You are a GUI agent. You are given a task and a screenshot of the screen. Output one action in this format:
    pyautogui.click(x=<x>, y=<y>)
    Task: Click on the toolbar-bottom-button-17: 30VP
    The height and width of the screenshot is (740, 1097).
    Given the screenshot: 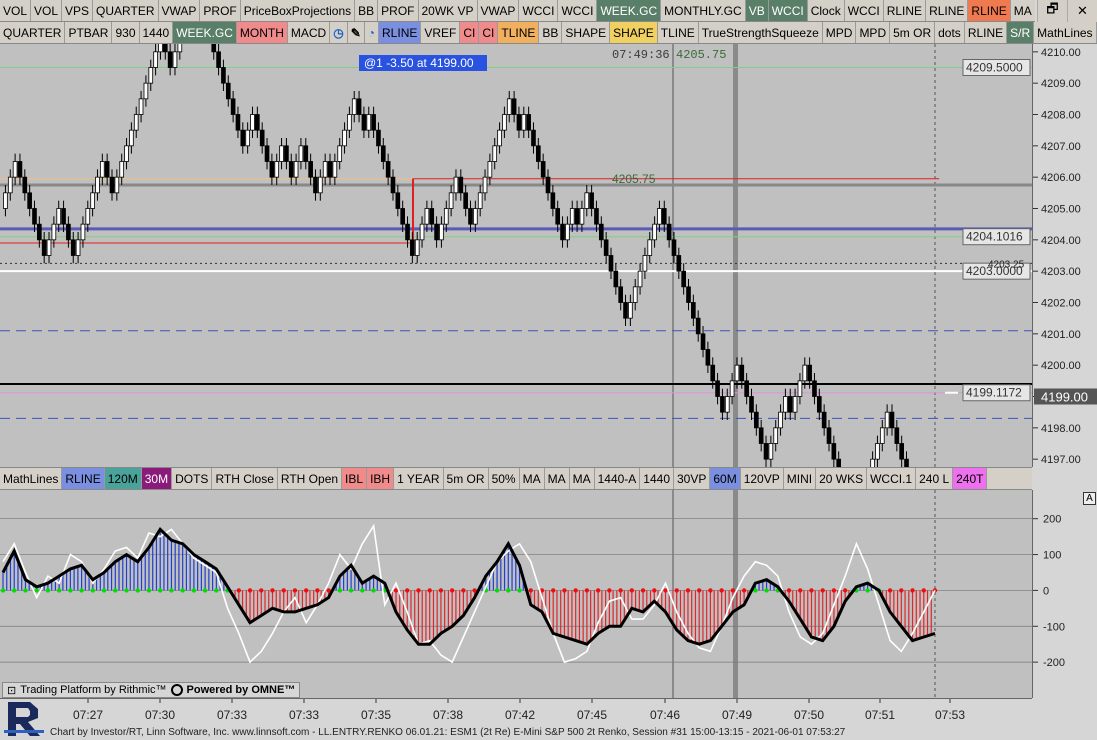 What is the action you would take?
    pyautogui.click(x=692, y=478)
    